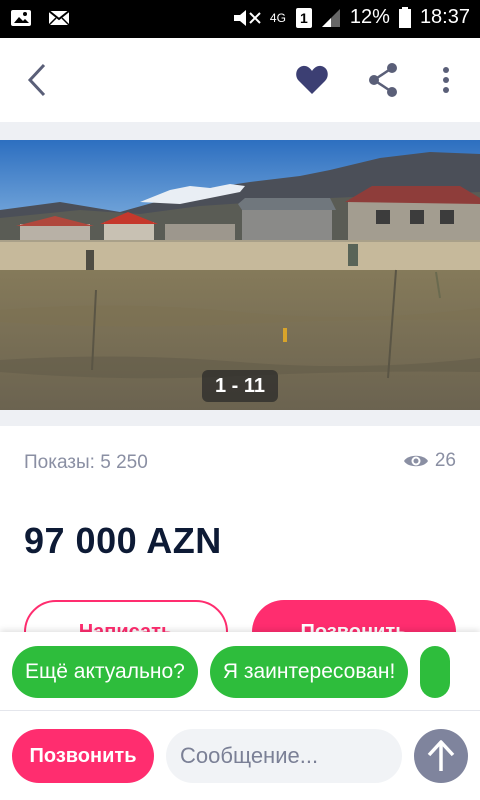 The width and height of the screenshot is (480, 800). I want to click on battery-percent: 12%, so click(369, 17).